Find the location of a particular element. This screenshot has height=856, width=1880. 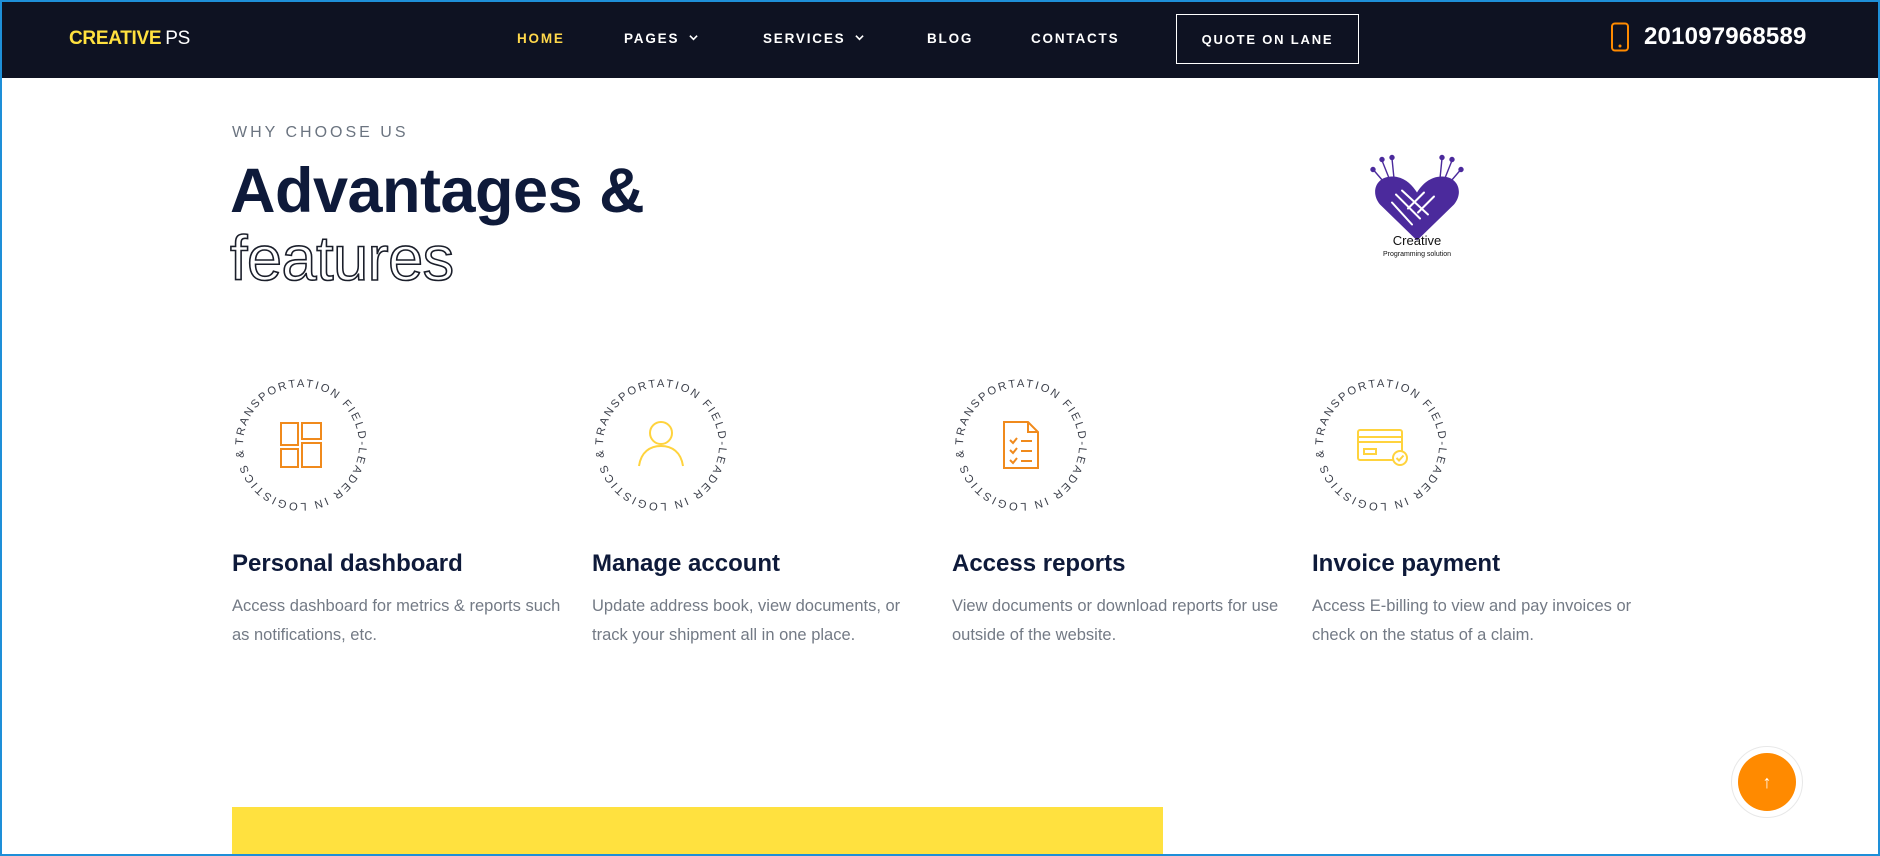

section-title: Advantages & is located at coordinates (437, 191).